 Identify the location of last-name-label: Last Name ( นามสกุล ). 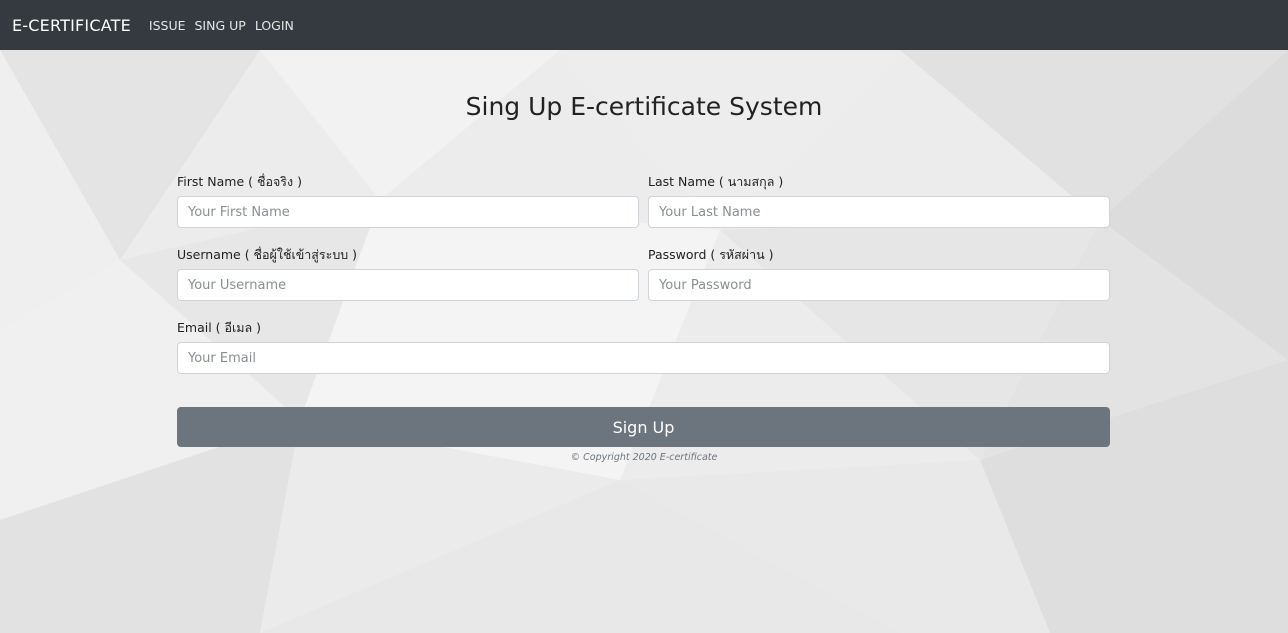
(716, 181).